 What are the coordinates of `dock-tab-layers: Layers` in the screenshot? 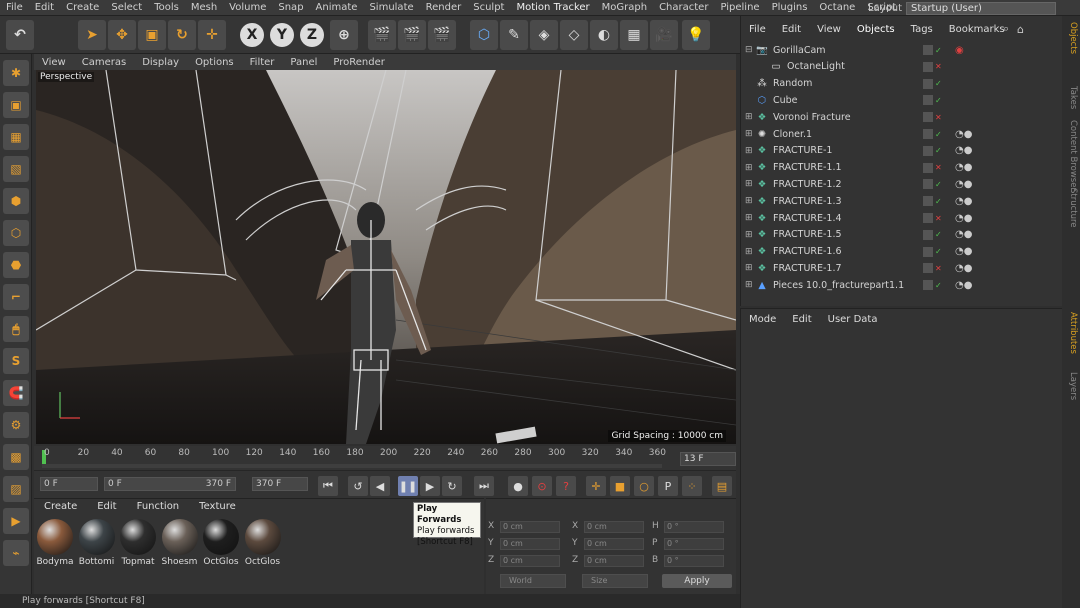 It's located at (1071, 386).